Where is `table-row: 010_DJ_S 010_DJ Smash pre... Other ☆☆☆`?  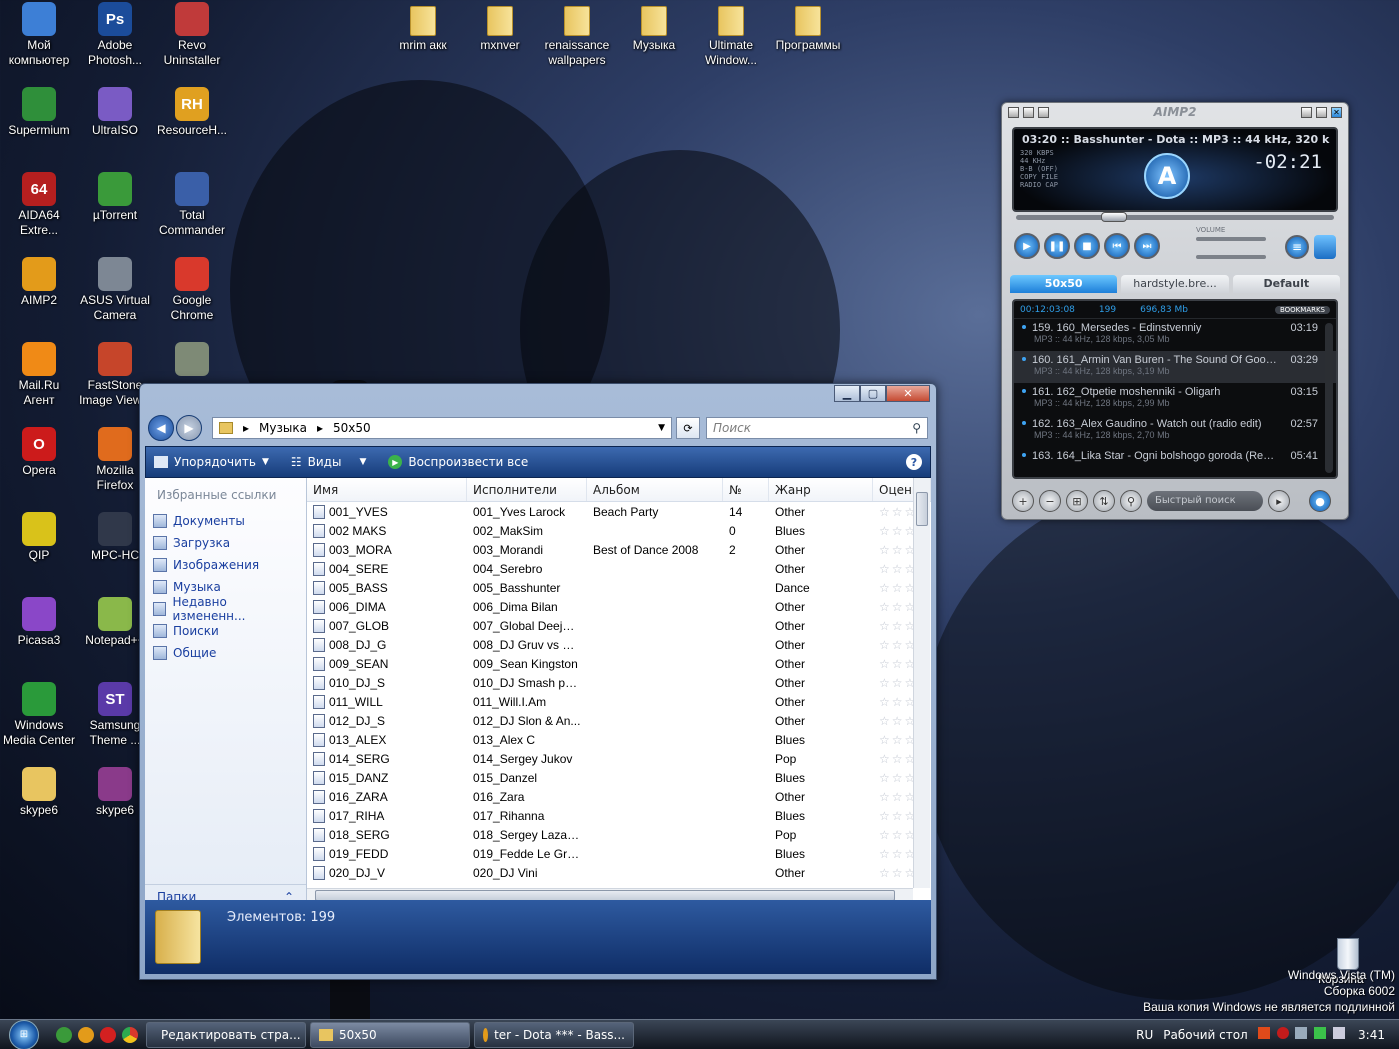 table-row: 010_DJ_S 010_DJ Smash pre... Other ☆☆☆ is located at coordinates (619, 682).